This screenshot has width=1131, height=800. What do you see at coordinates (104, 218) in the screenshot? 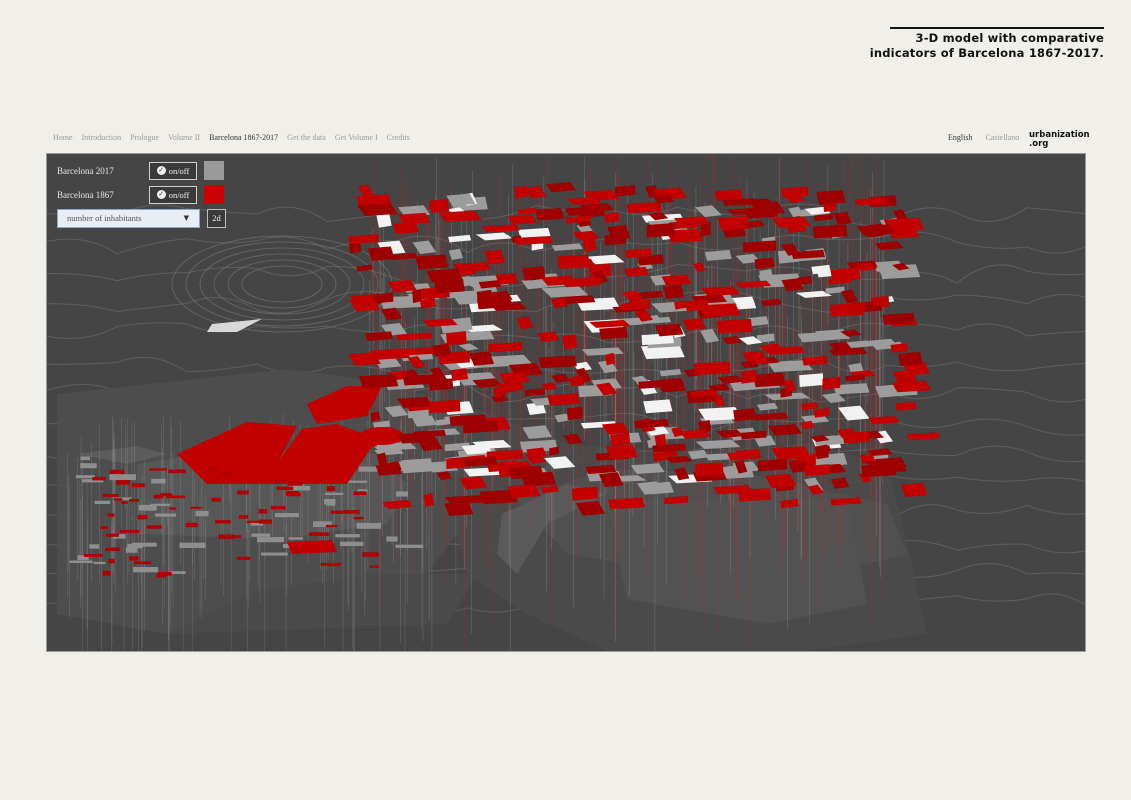
I see `indicator-select-value: number of inhabitants` at bounding box center [104, 218].